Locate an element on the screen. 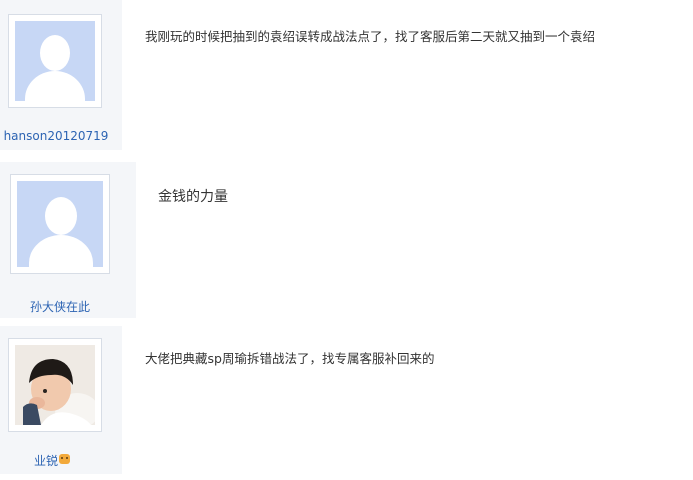 The width and height of the screenshot is (693, 480). post-content: 大佬把典藏sp周瑜拆错战法了，找专属客服补回来的 is located at coordinates (290, 358).